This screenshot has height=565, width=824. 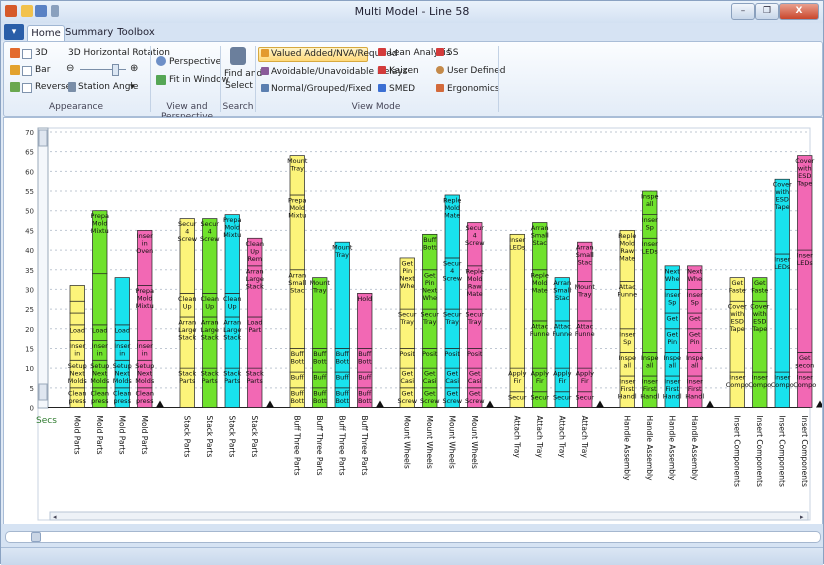 What do you see at coordinates (694, 389) in the screenshot?
I see `bar-segment-label: Inser First Handl` at bounding box center [694, 389].